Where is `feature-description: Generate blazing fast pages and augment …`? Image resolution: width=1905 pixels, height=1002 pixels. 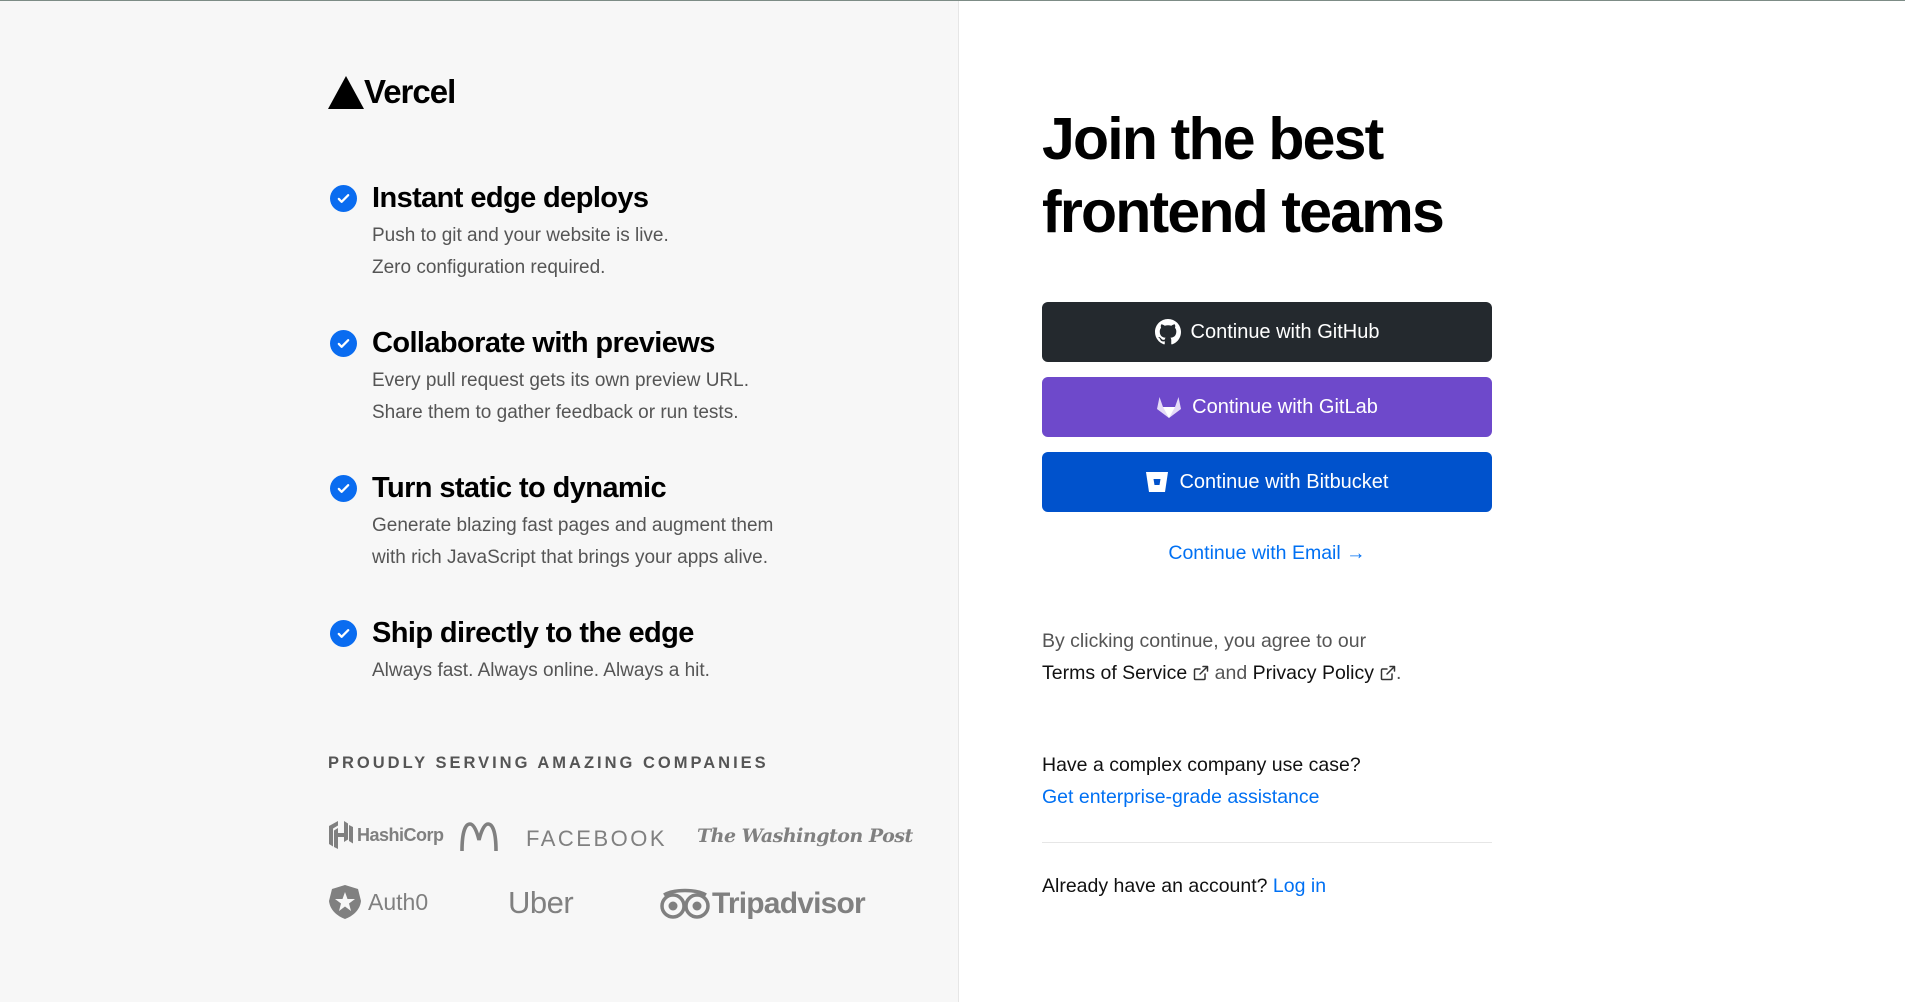 feature-description: Generate blazing fast pages and augment … is located at coordinates (630, 542).